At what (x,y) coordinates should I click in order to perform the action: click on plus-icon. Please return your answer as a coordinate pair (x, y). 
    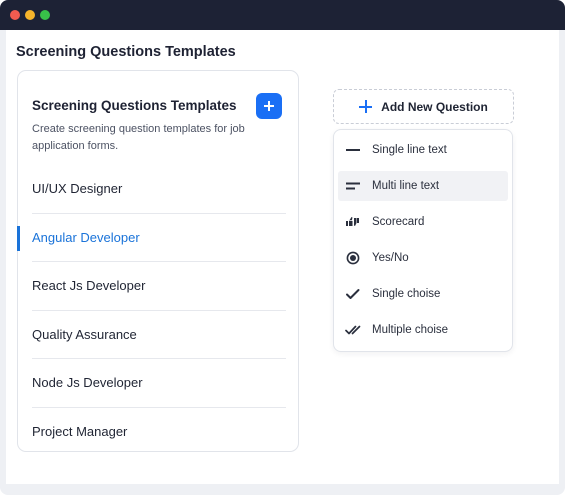
    Looking at the image, I should click on (366, 106).